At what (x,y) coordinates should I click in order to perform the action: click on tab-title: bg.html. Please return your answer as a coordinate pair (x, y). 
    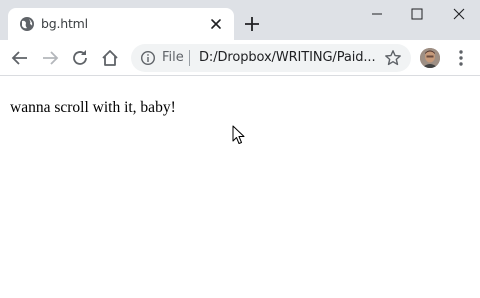
    Looking at the image, I should click on (64, 23).